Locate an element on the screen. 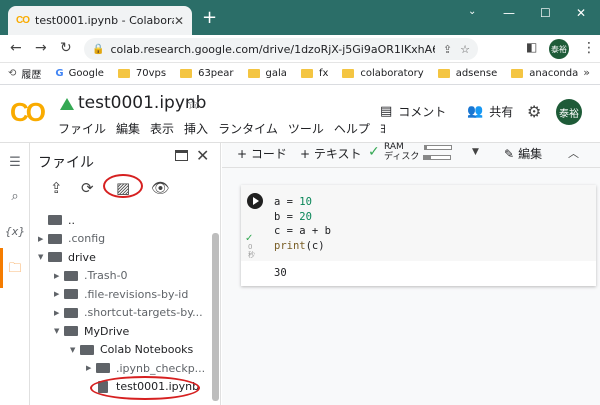 The image size is (600, 405). bookmark-history: ⟲ 履歴 is located at coordinates (24, 73).